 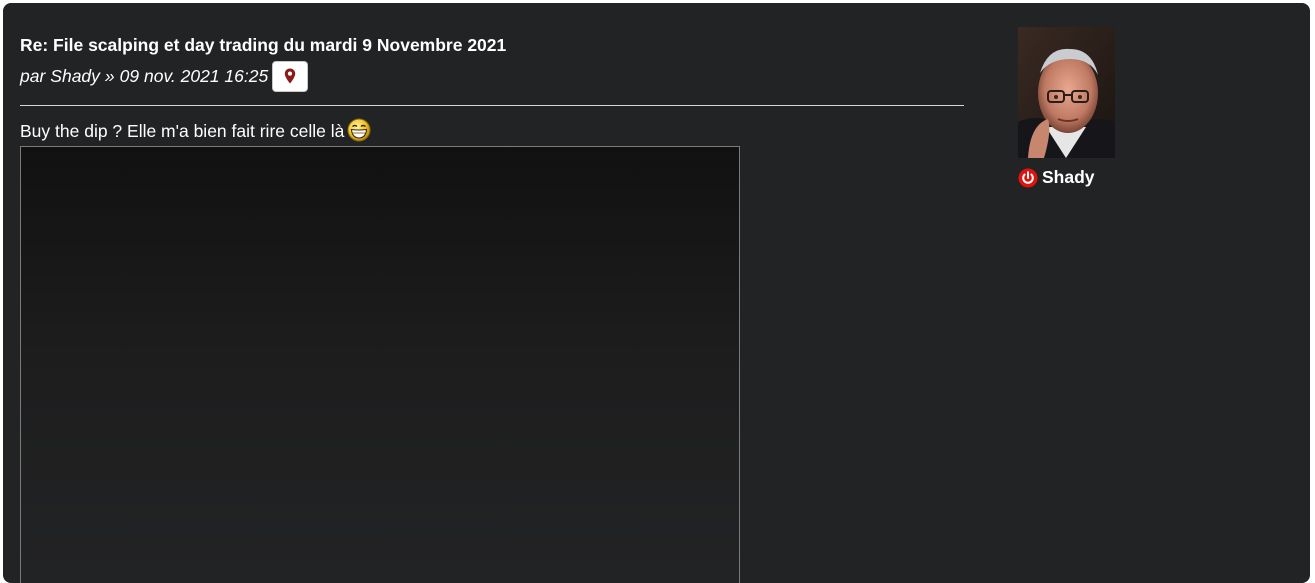 I want to click on username-row: Shady, so click(x=1056, y=177).